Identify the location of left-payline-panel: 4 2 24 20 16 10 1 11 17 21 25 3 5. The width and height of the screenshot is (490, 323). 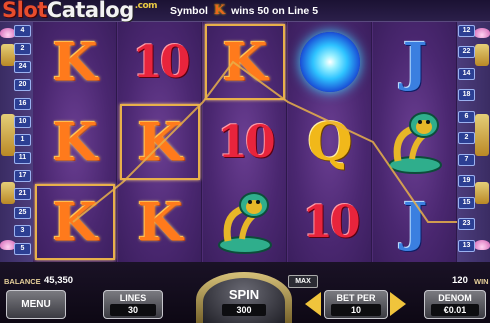
(16, 142).